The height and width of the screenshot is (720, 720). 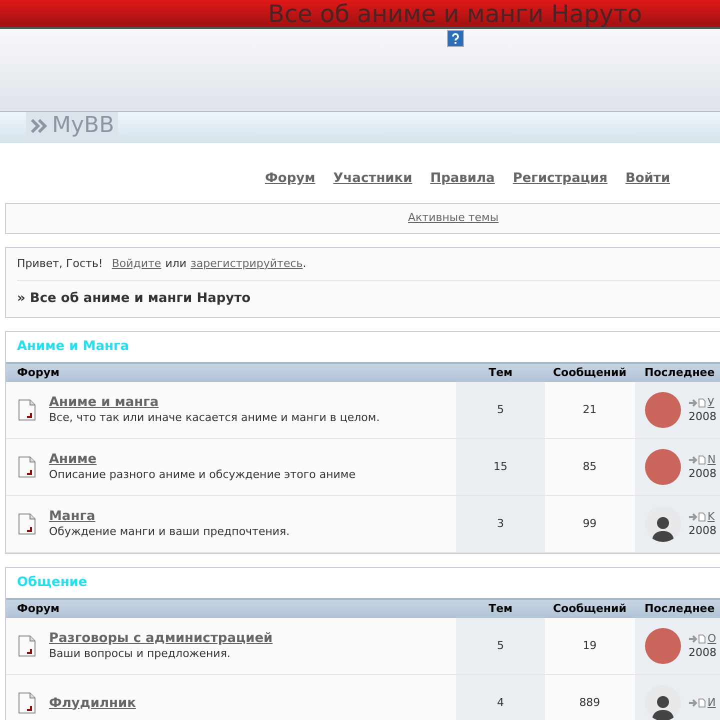 What do you see at coordinates (372, 186) in the screenshot?
I see `nav-link: Участники` at bounding box center [372, 186].